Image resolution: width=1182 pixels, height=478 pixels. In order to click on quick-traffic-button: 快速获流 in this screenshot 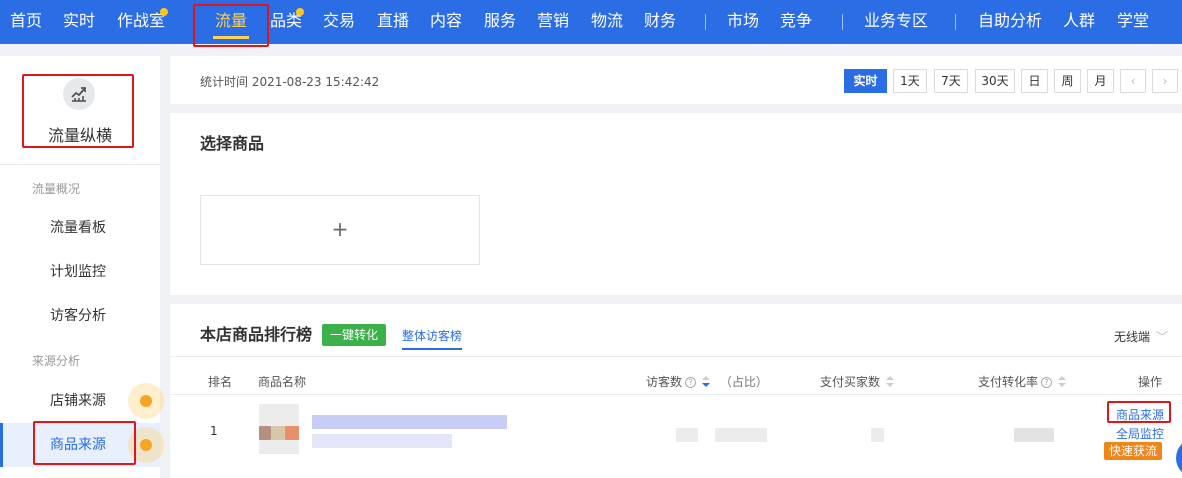, I will do `click(1133, 451)`.